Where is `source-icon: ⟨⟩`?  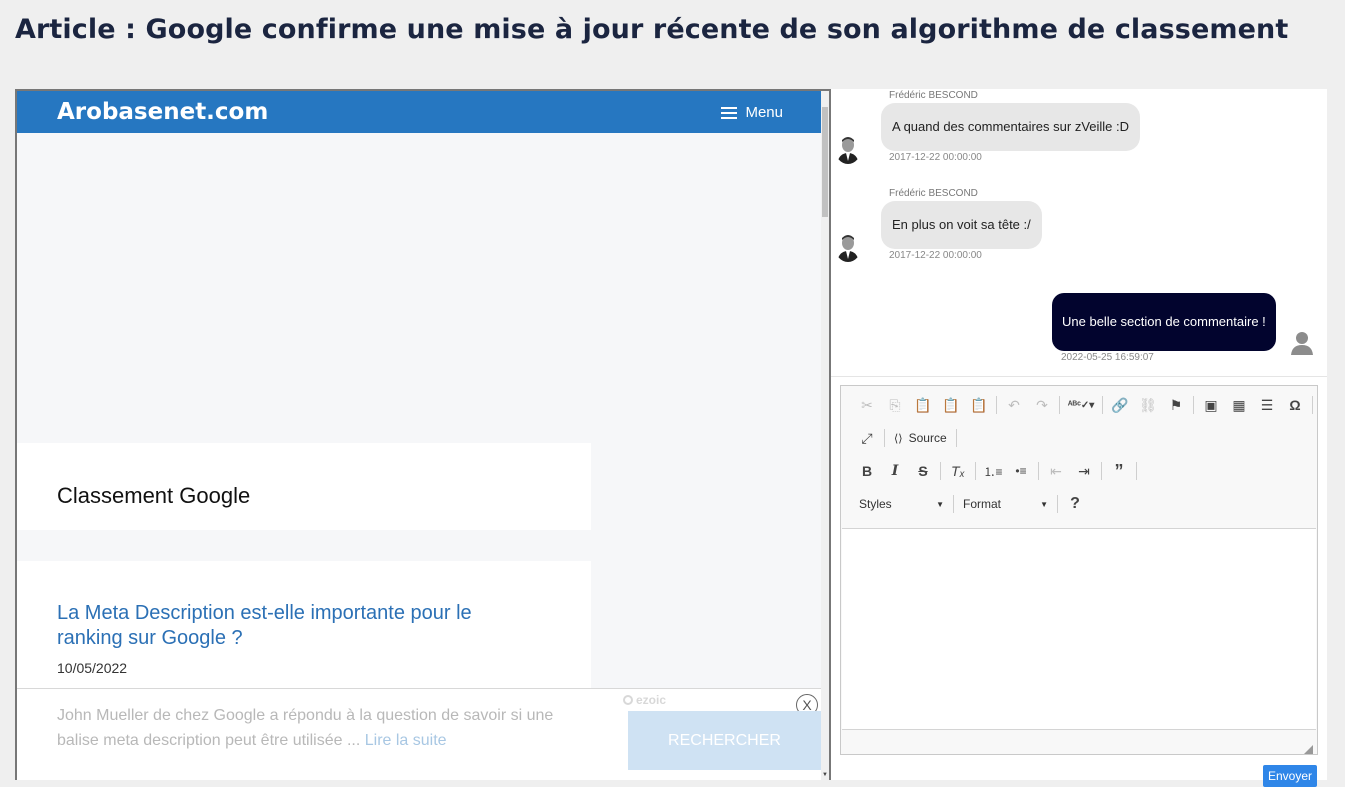 source-icon: ⟨⟩ is located at coordinates (898, 438).